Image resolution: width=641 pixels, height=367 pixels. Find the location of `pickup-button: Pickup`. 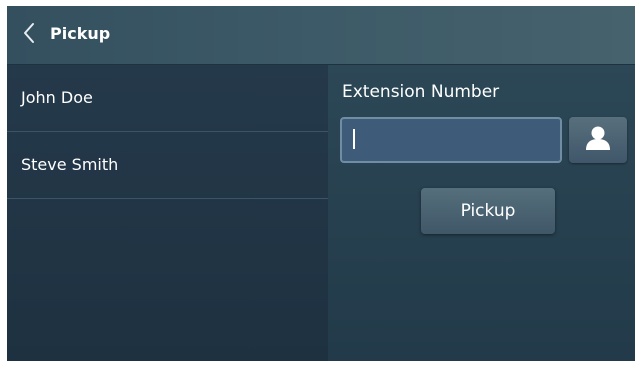

pickup-button: Pickup is located at coordinates (488, 211).